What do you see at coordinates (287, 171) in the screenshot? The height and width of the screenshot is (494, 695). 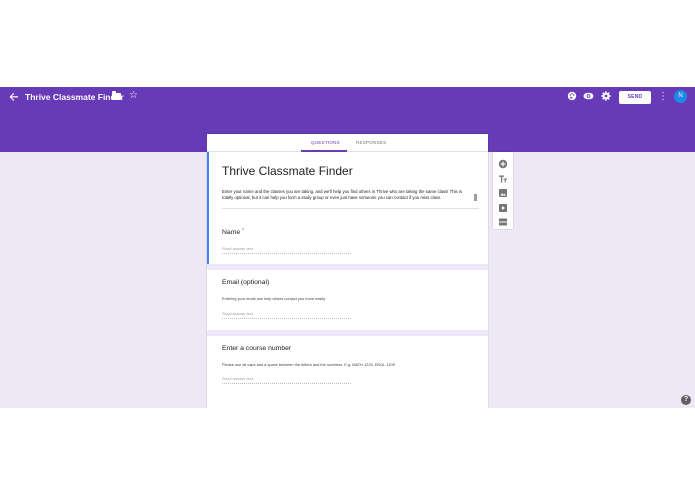 I see `form-title: Thrive Classmate Finder` at bounding box center [287, 171].